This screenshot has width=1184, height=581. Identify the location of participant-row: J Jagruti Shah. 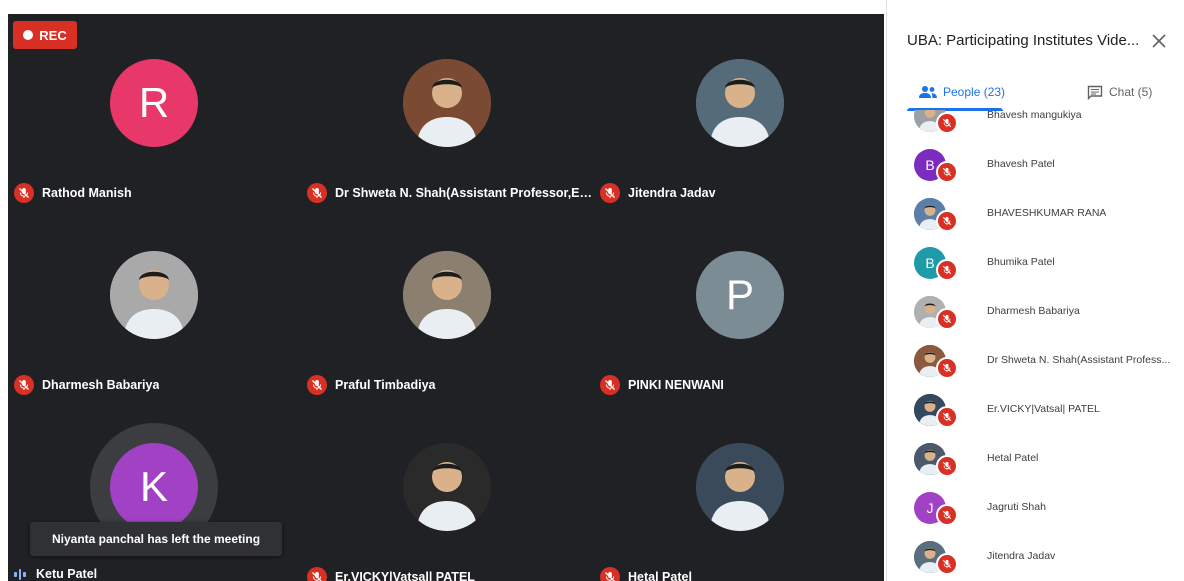
(1035, 508).